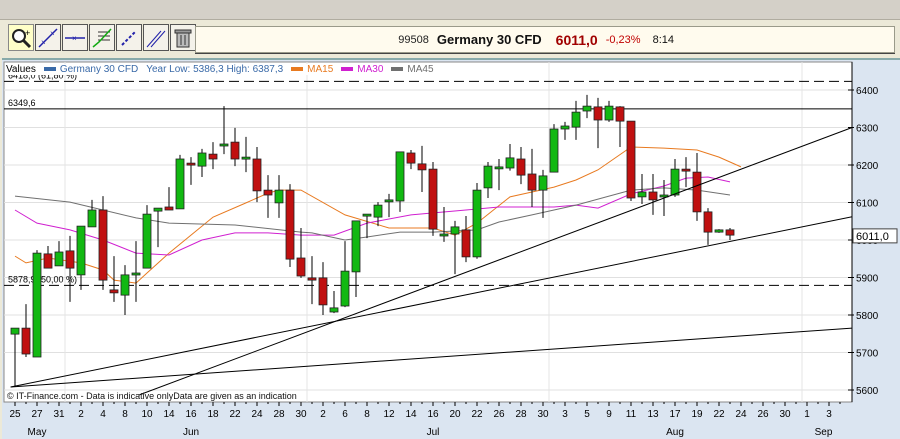  Describe the element at coordinates (147, 414) in the screenshot. I see `x-tick-label: 10` at that location.